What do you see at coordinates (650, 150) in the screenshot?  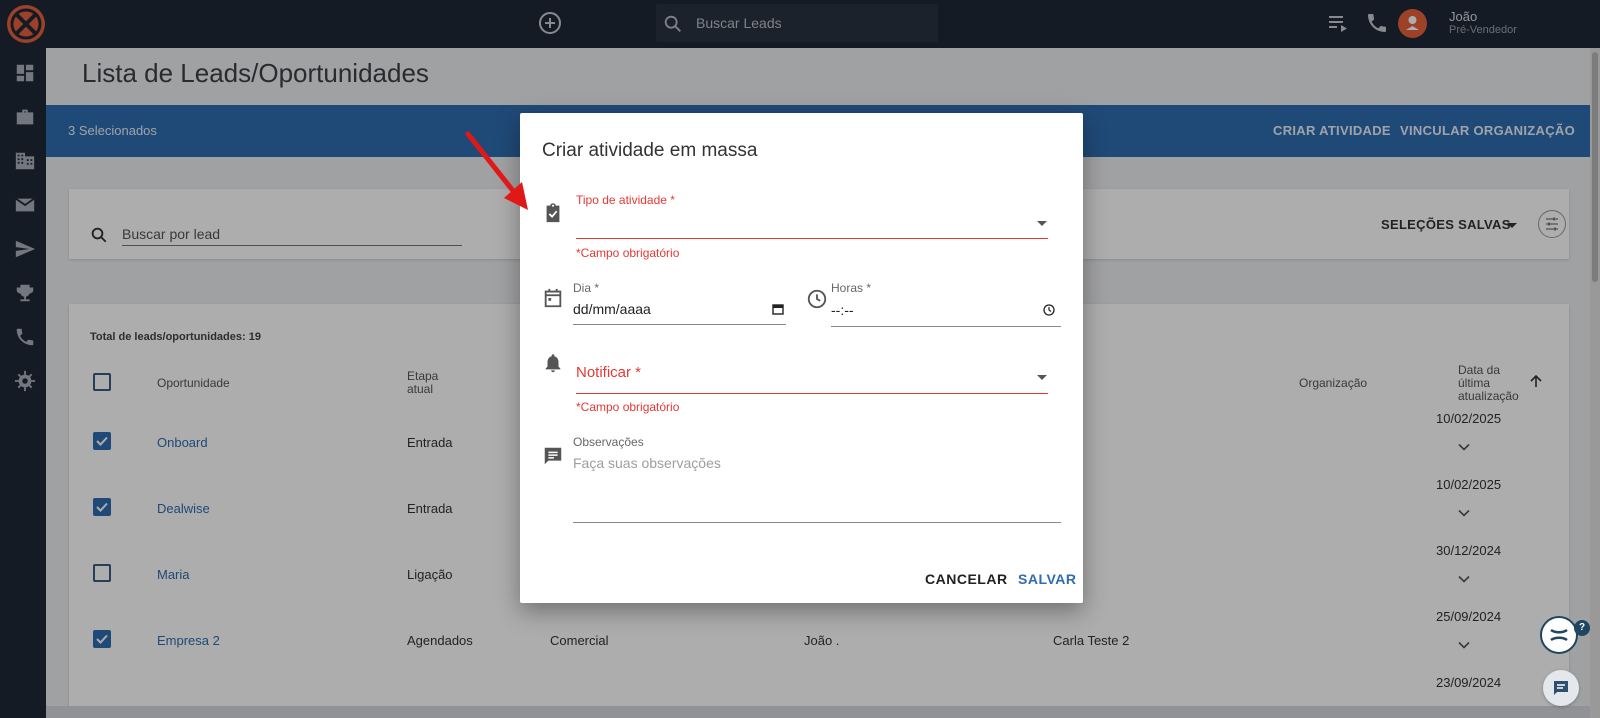 I see `dialog-title: Criar atividade em massa` at bounding box center [650, 150].